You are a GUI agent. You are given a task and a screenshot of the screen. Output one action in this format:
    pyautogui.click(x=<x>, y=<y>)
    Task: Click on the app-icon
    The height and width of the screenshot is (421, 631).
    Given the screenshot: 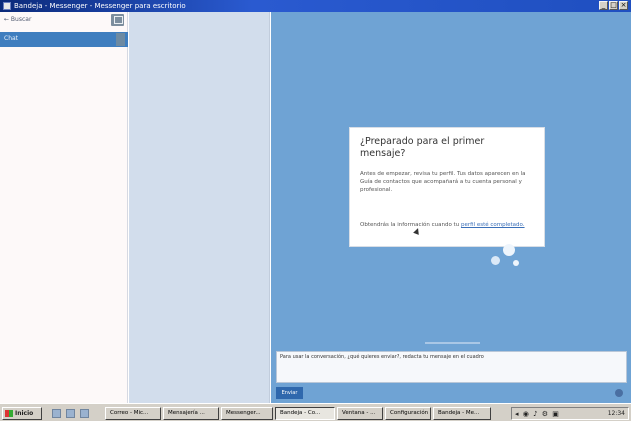 What is the action you would take?
    pyautogui.click(x=7, y=6)
    